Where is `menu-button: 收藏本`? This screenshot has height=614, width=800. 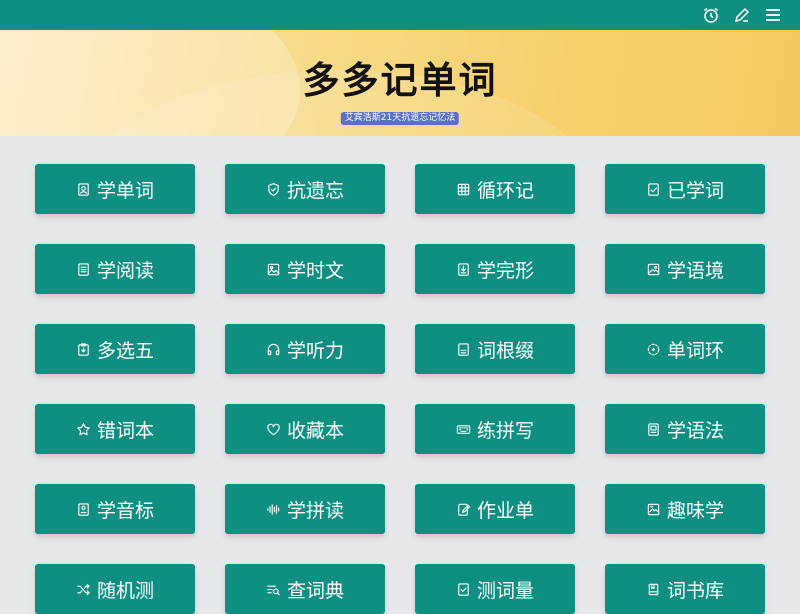 menu-button: 收藏本 is located at coordinates (305, 429).